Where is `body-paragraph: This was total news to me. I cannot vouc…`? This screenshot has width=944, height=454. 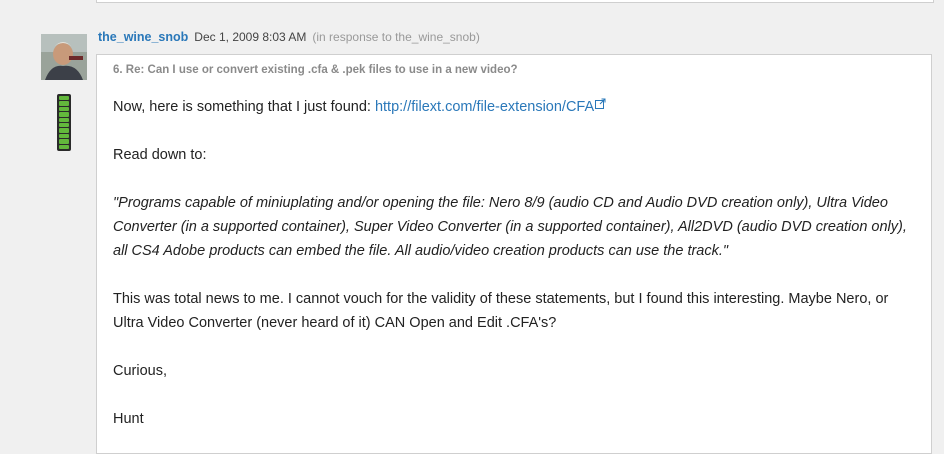
body-paragraph: This was total news to me. I cannot vouc… is located at coordinates (501, 311).